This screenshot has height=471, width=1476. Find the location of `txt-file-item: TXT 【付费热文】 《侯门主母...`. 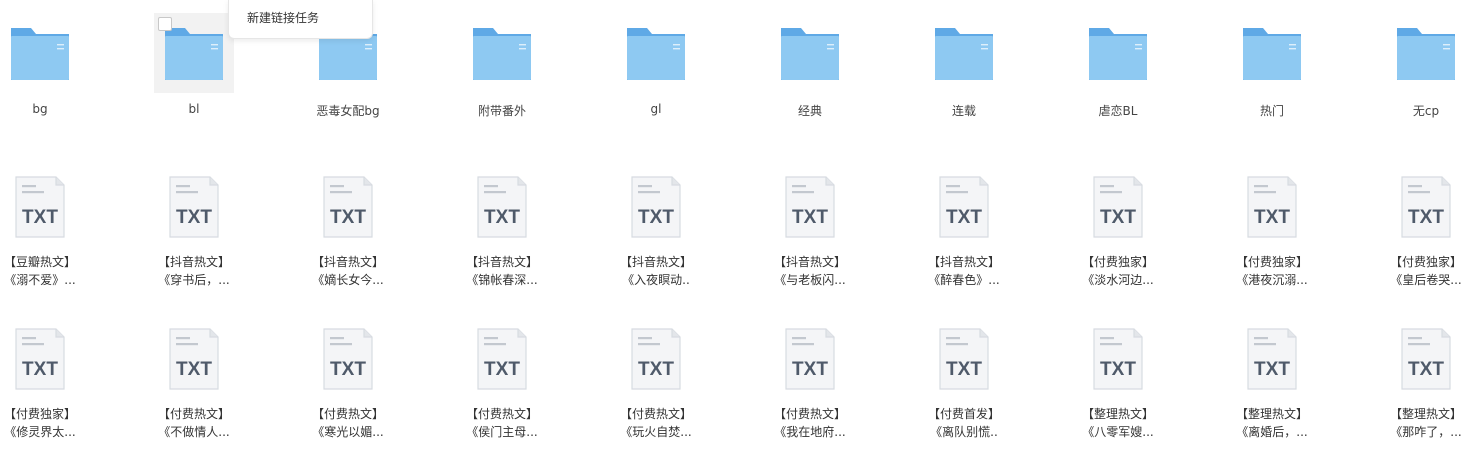

txt-file-item: TXT 【付费热文】 《侯门主母... is located at coordinates (502, 384).